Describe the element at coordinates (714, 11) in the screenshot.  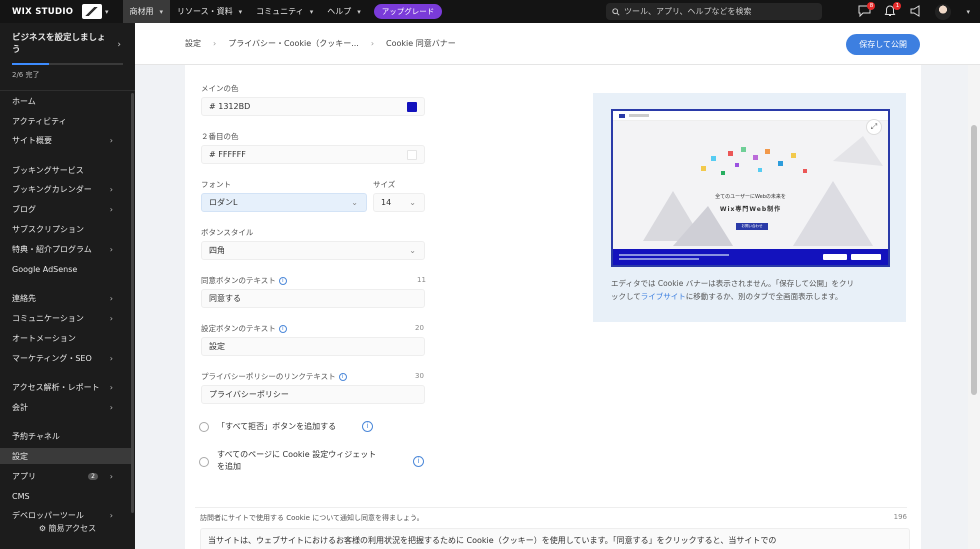
I see `search-input: ツール、アプリ、ヘルプなどを検索` at that location.